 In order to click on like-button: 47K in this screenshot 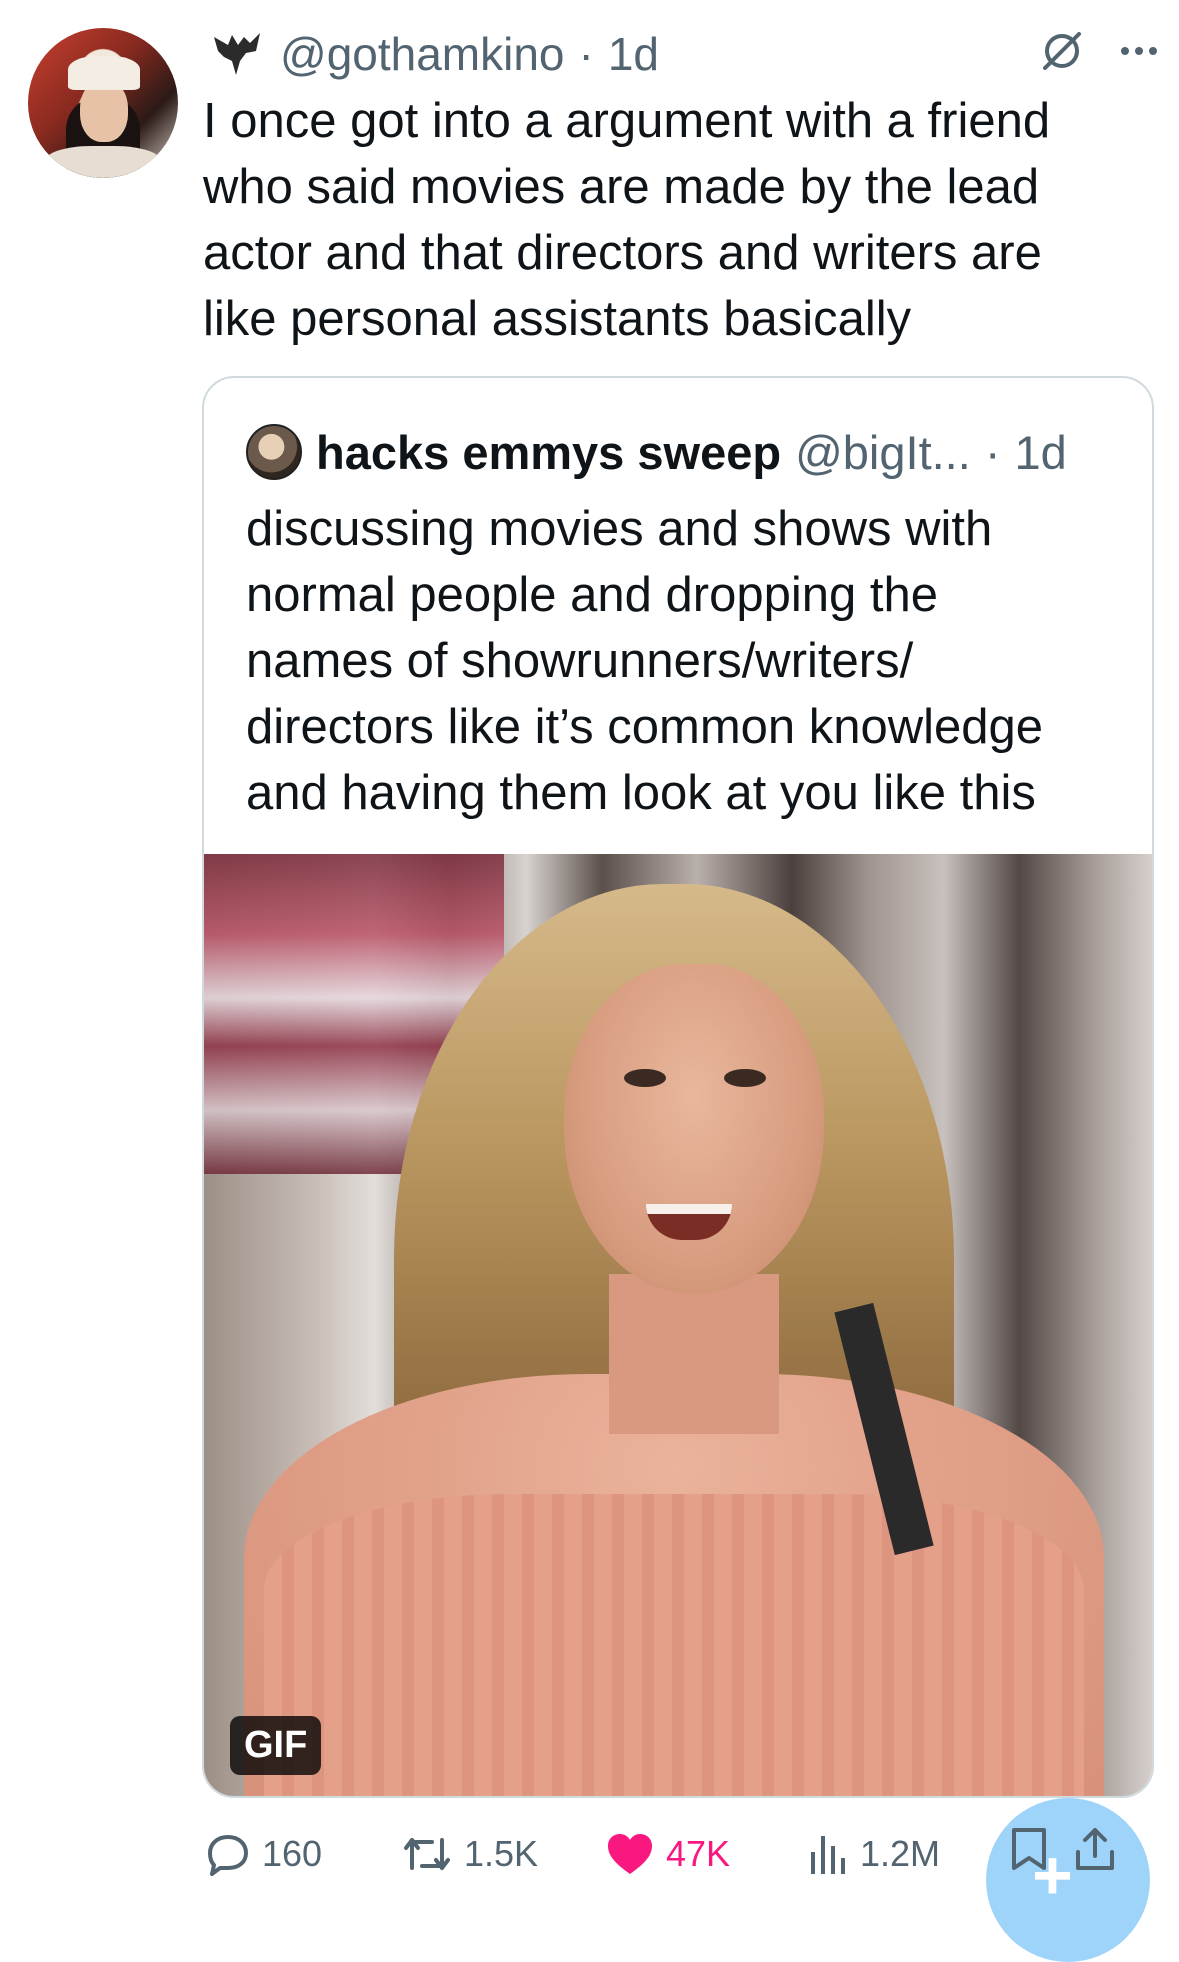, I will do `click(668, 1854)`.